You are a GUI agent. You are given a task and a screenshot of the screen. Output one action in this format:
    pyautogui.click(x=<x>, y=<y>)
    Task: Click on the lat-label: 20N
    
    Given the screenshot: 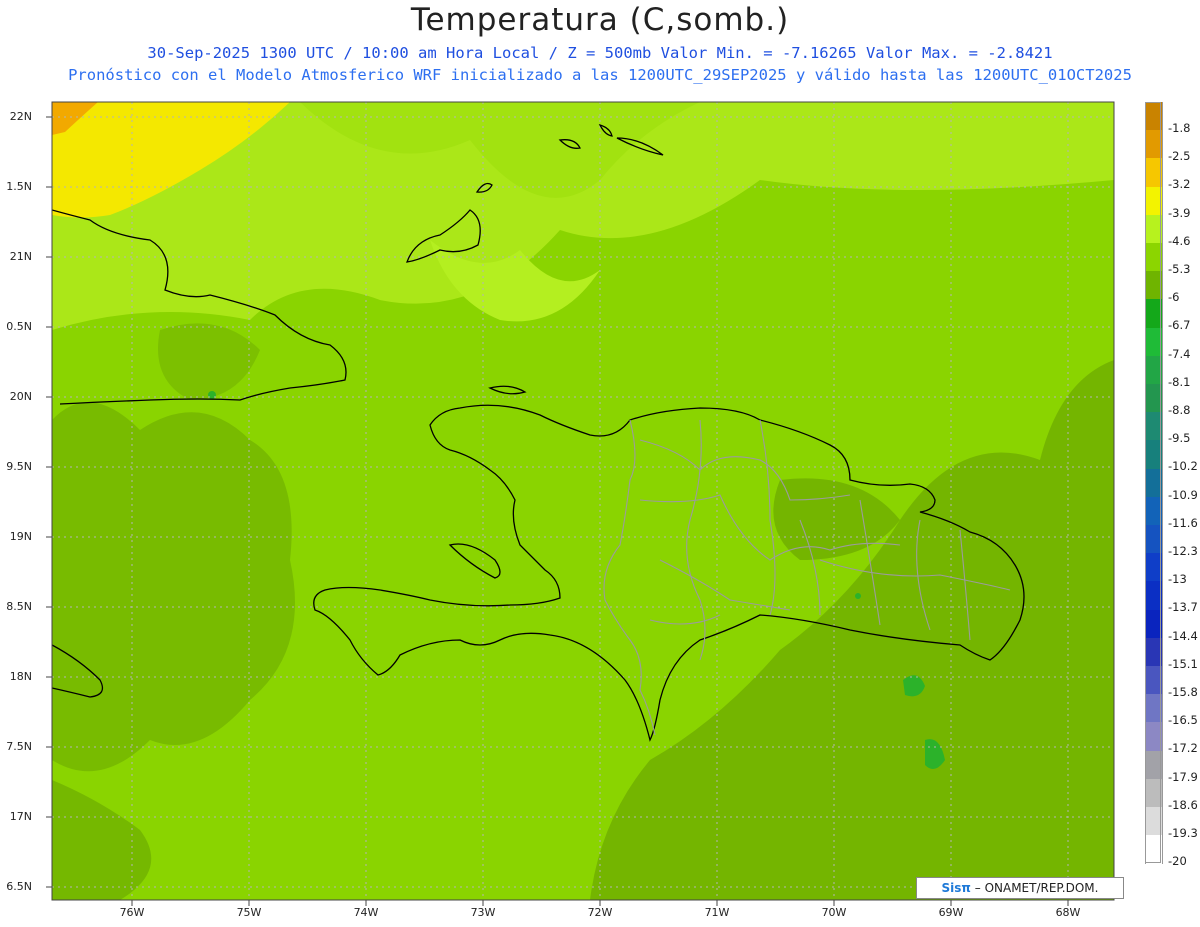 What is the action you would take?
    pyautogui.click(x=20, y=396)
    